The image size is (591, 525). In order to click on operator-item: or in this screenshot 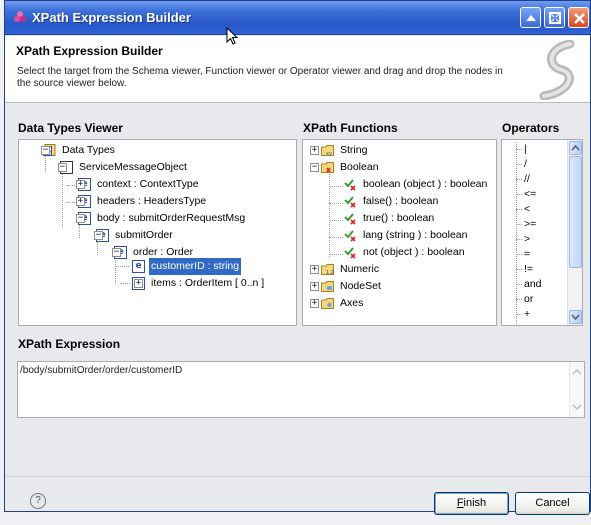, I will do `click(528, 299)`.